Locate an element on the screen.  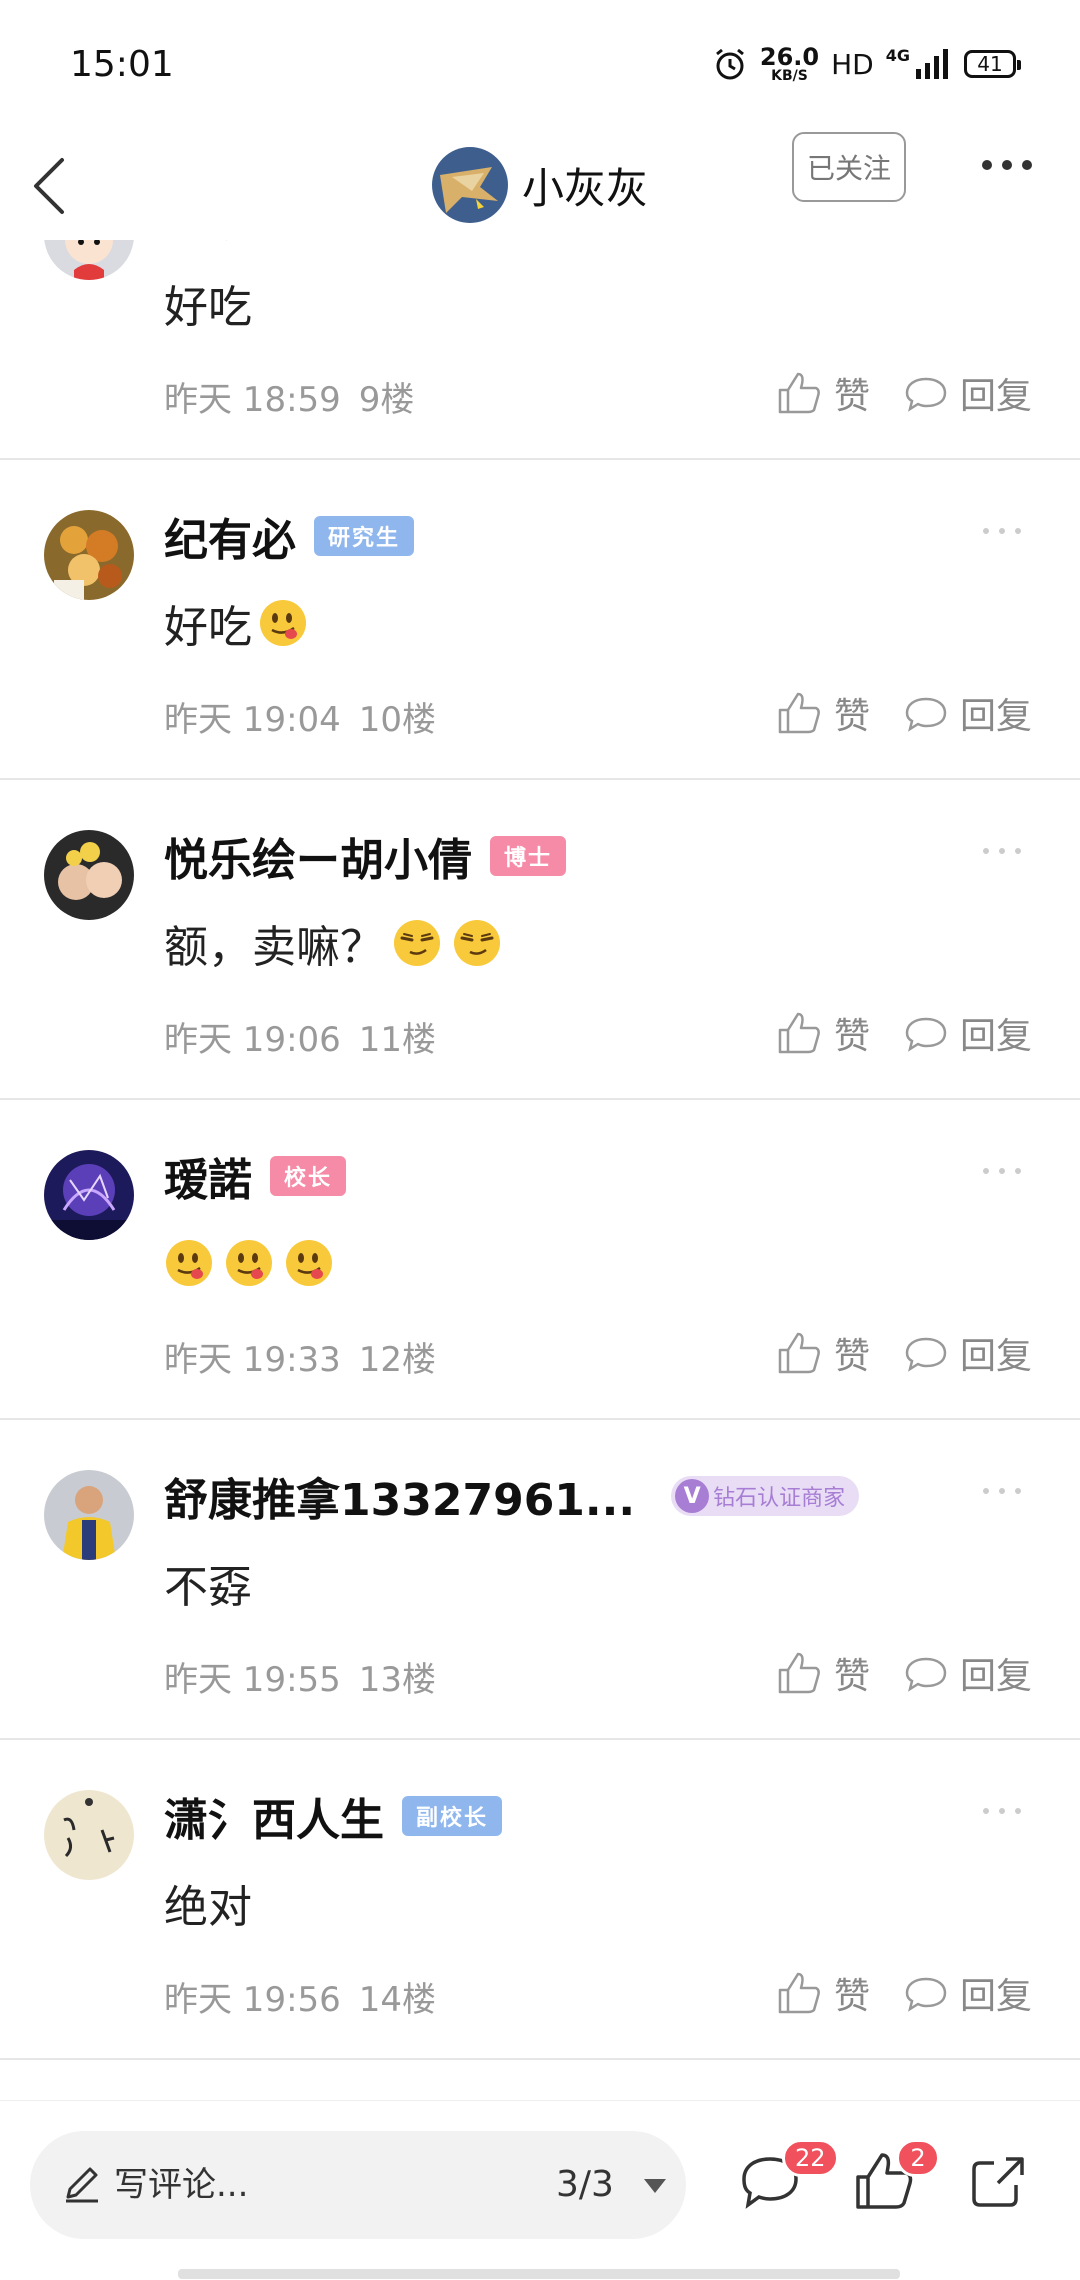
verified-v-icon: V is located at coordinates (692, 1496).